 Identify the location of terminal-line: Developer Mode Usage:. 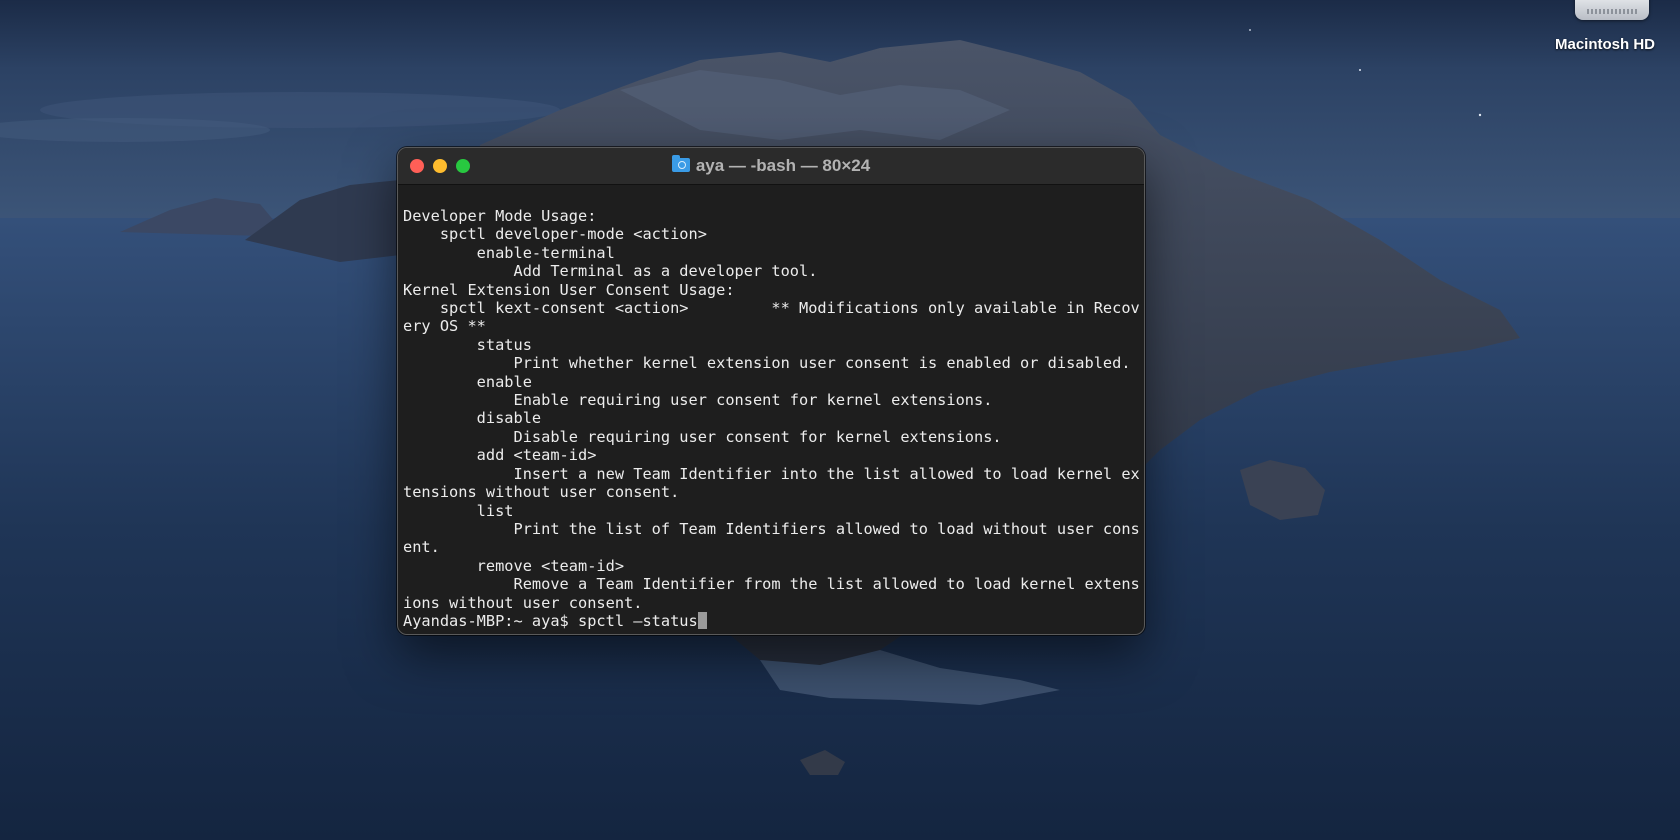
(500, 216).